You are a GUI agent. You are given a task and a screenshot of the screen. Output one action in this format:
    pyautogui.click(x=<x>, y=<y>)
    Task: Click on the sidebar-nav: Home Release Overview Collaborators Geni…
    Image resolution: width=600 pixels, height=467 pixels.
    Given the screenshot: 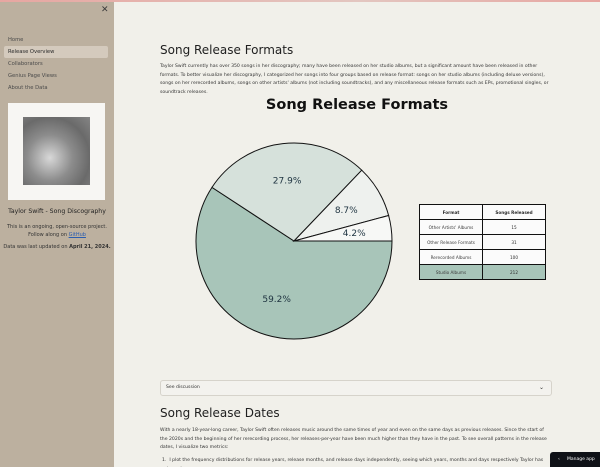 What is the action you would take?
    pyautogui.click(x=56, y=64)
    